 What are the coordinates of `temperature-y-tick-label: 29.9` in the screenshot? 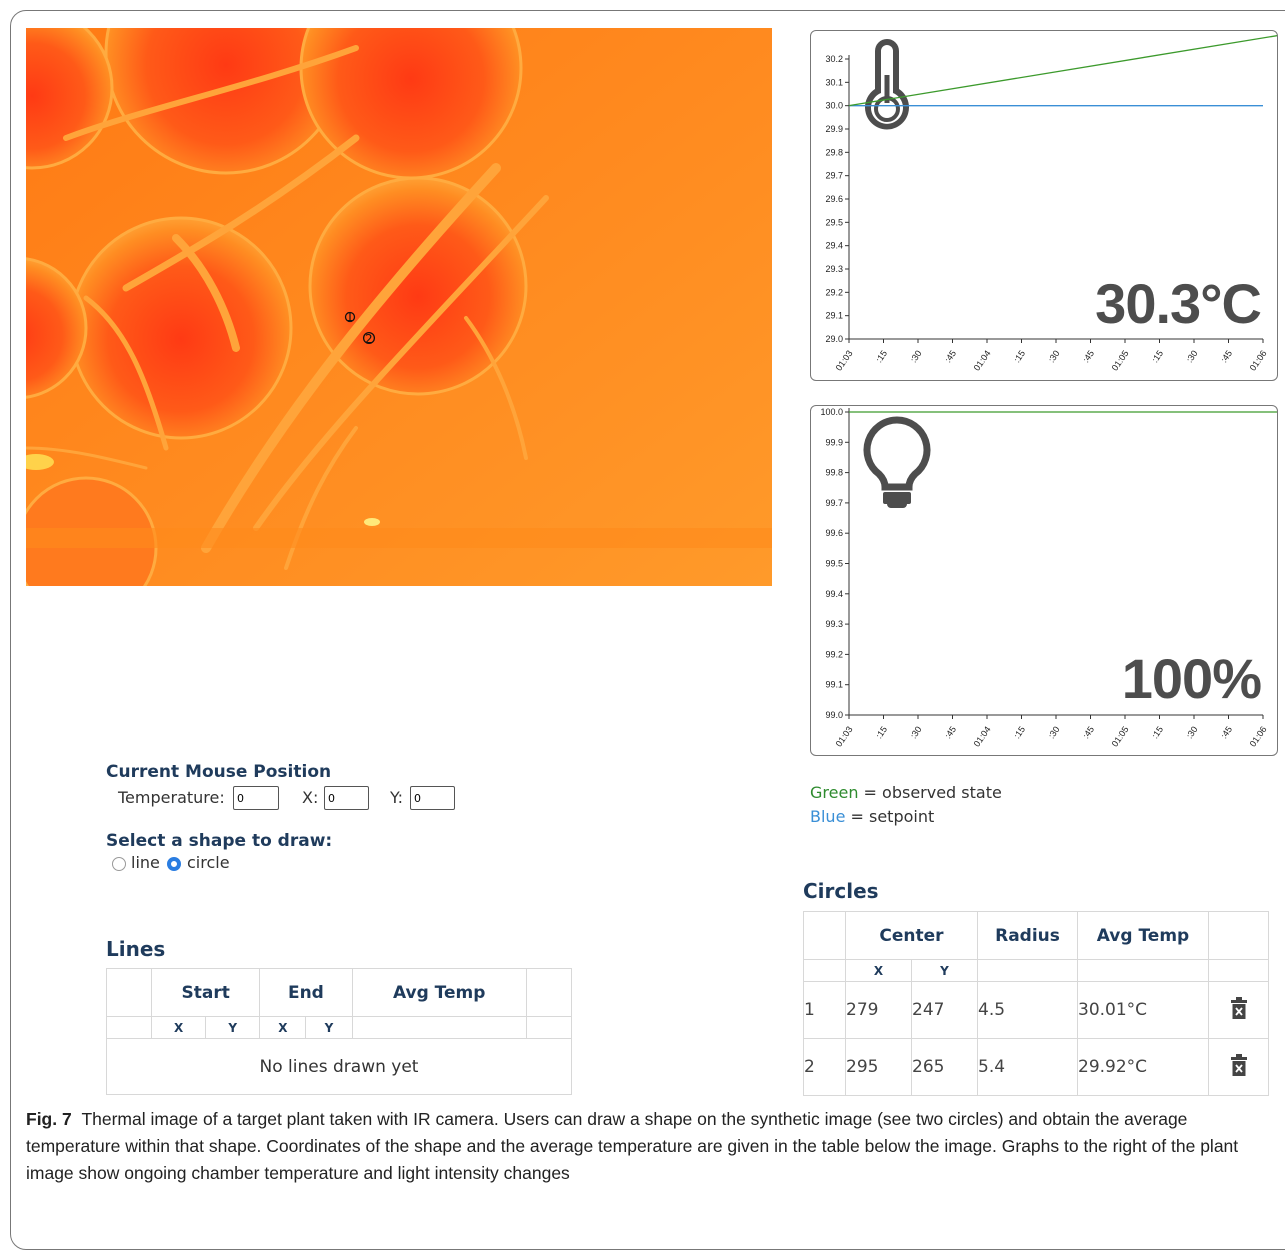 It's located at (834, 129).